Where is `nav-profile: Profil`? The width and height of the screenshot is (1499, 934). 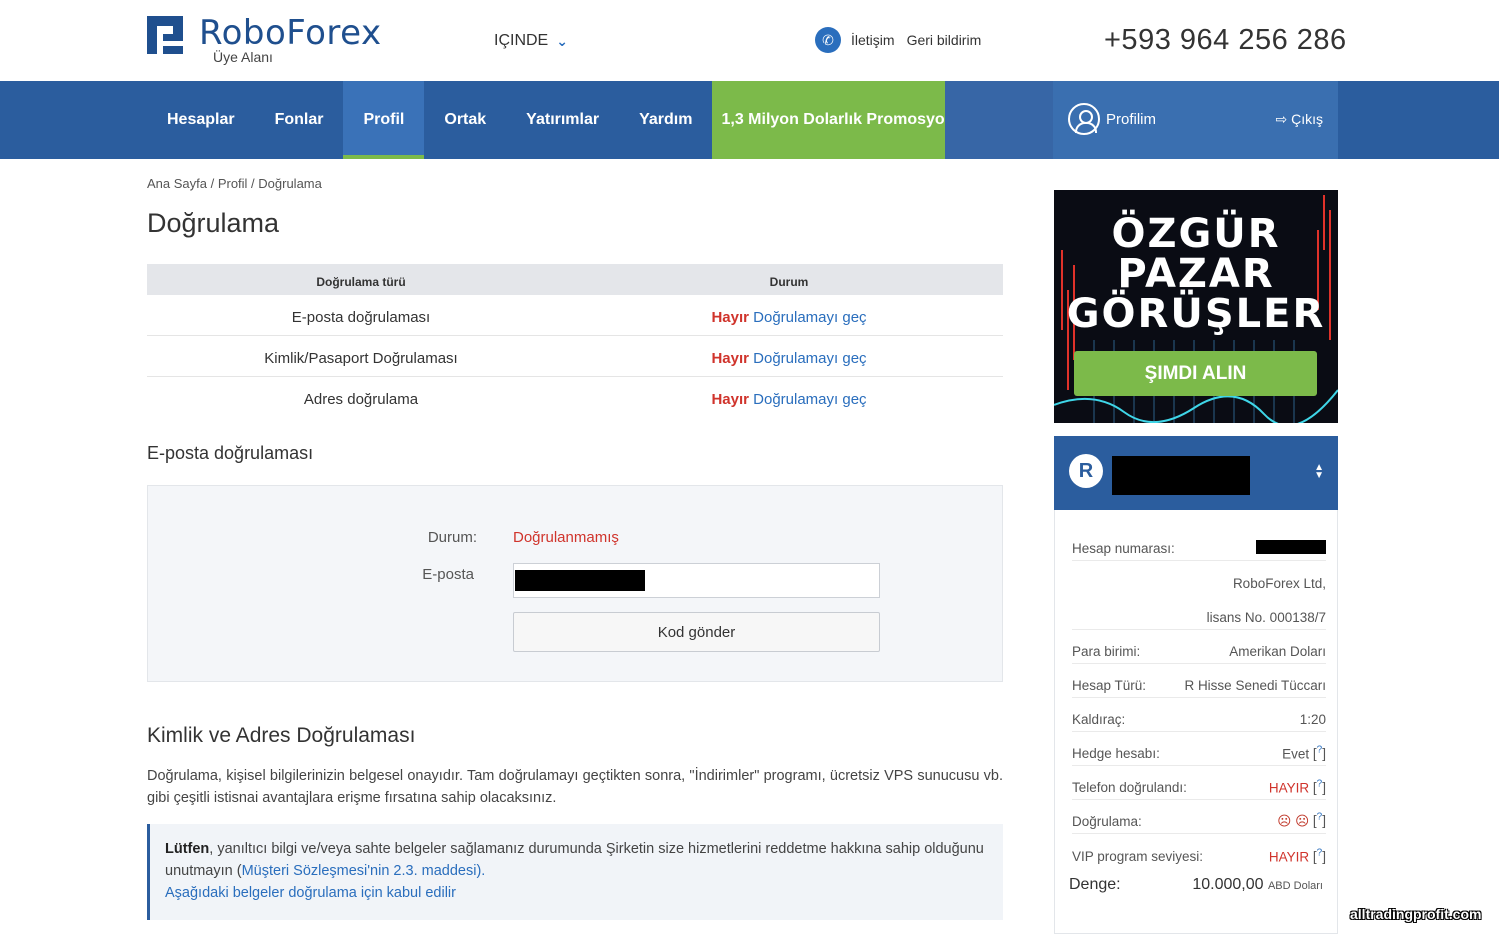 nav-profile: Profil is located at coordinates (384, 120).